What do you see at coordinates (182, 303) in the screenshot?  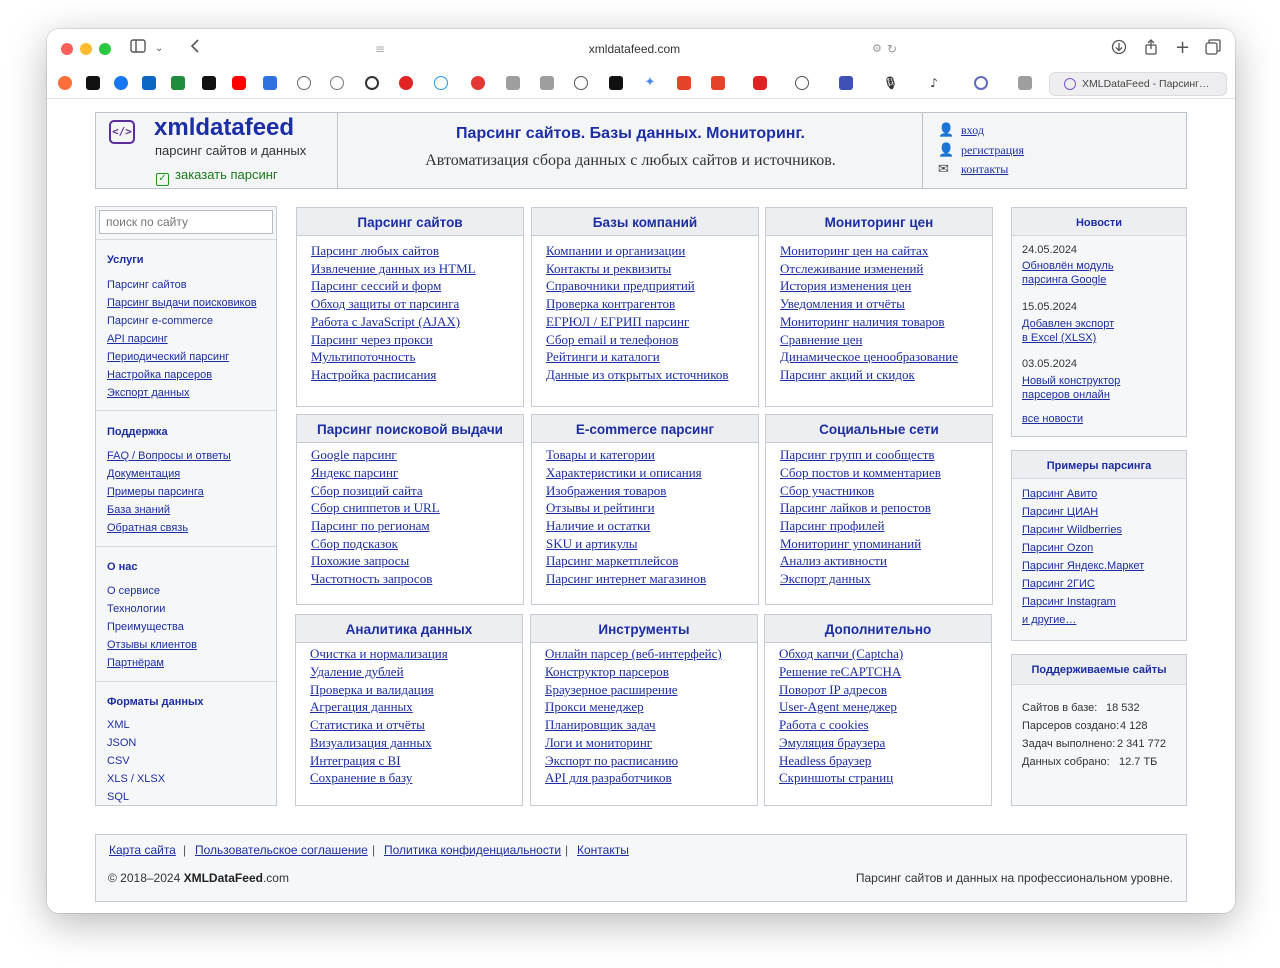 I see `sidebar-item-search-parsing: Парсинг выдачи поисковиков` at bounding box center [182, 303].